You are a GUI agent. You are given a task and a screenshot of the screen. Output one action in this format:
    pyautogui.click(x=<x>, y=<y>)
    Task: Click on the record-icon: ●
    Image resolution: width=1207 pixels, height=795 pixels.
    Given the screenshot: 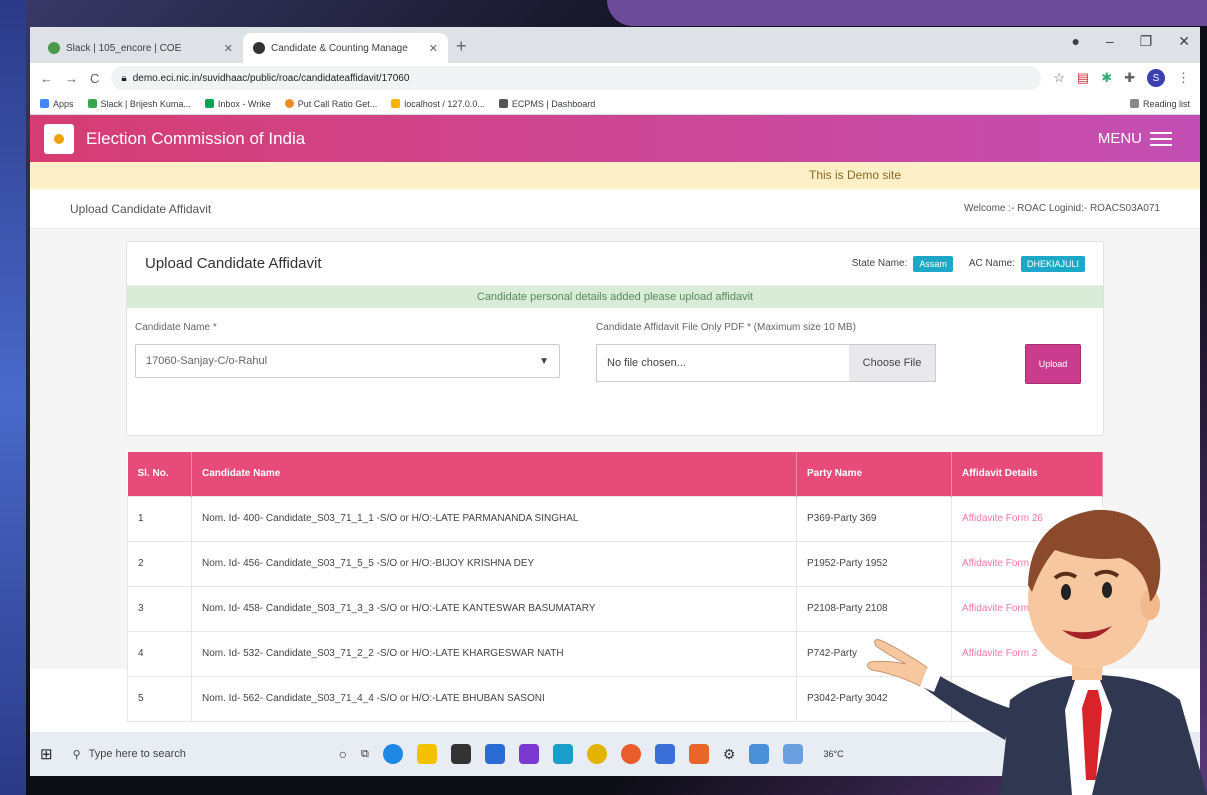 What is the action you would take?
    pyautogui.click(x=1075, y=41)
    